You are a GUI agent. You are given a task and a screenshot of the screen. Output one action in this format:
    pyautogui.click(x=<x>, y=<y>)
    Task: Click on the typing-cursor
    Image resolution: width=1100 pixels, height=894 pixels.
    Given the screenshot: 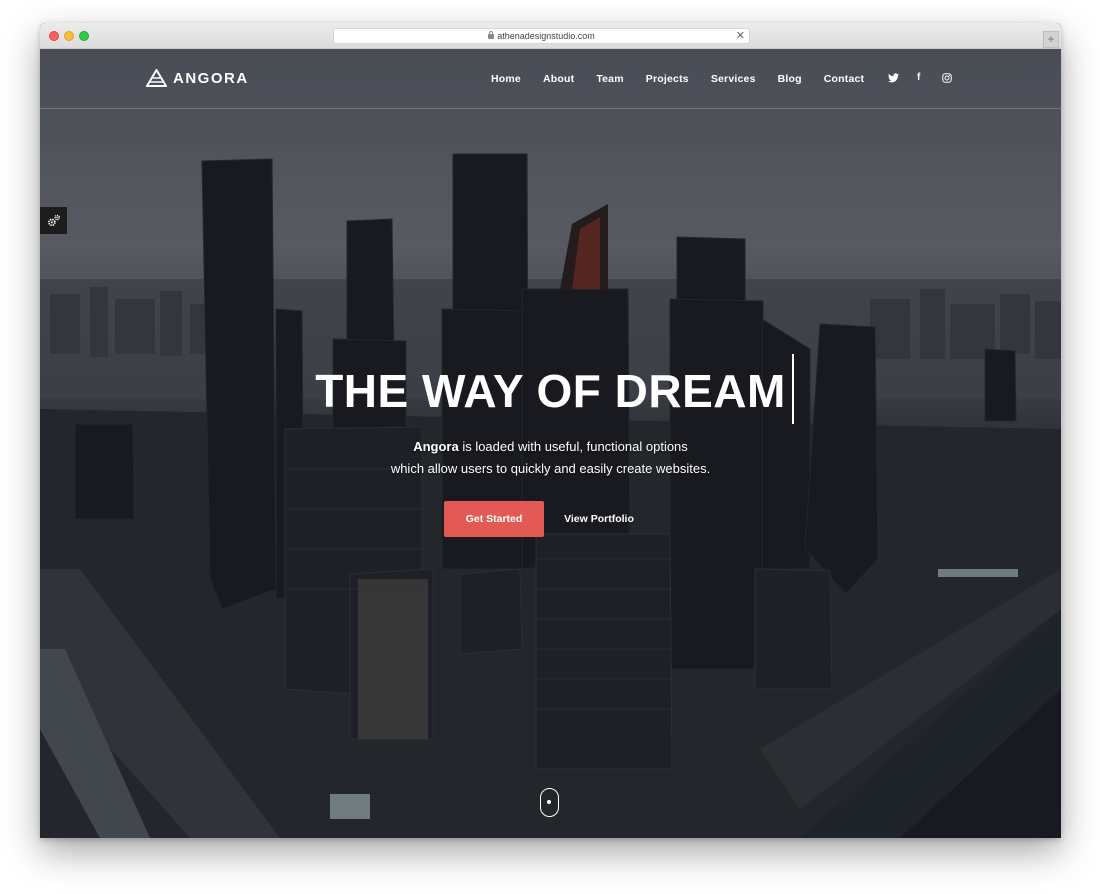 What is the action you would take?
    pyautogui.click(x=793, y=389)
    